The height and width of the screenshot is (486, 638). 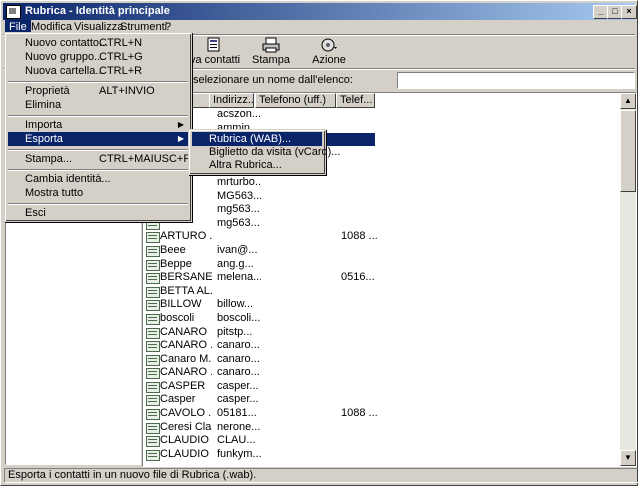 I want to click on vertical-scrollbar: ▲ ▼, so click(x=628, y=279).